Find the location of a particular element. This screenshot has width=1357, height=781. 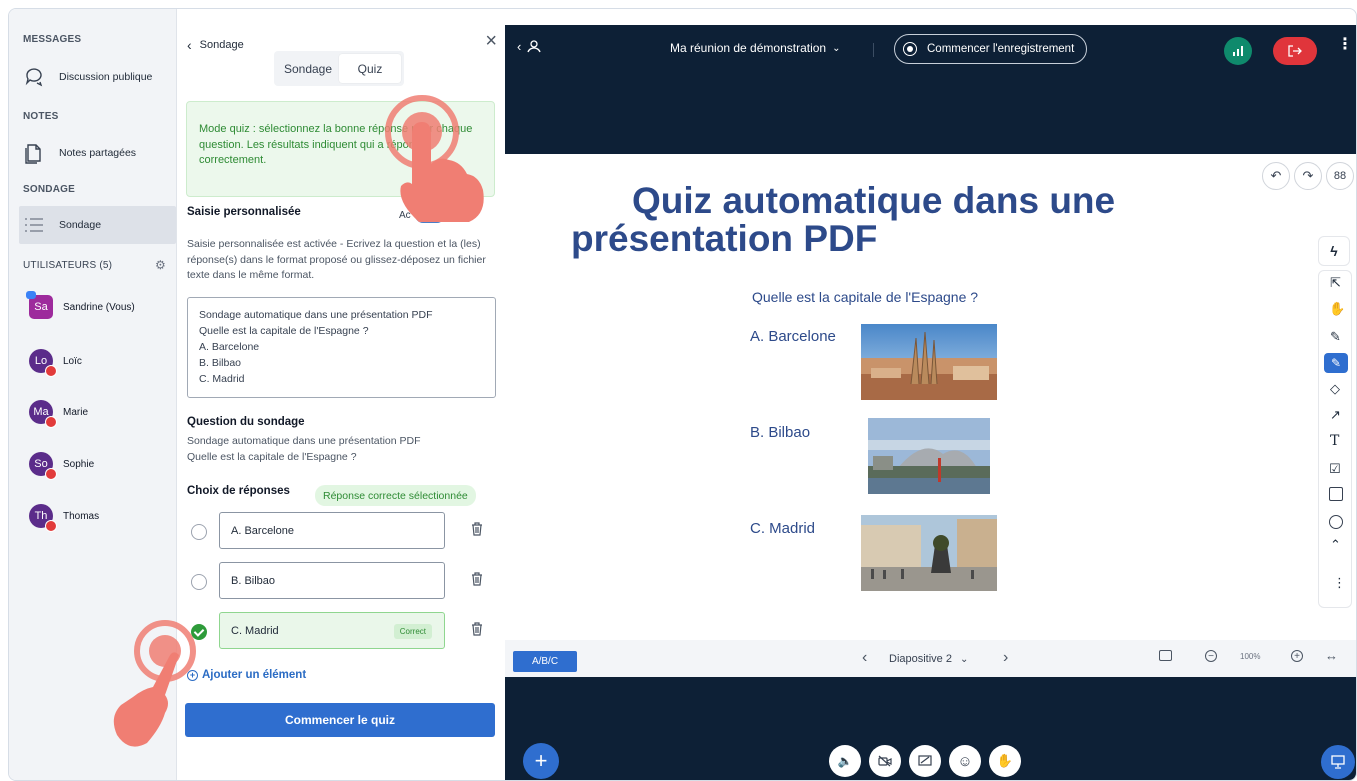

chevron-down-icon: ⌄ is located at coordinates (964, 659).